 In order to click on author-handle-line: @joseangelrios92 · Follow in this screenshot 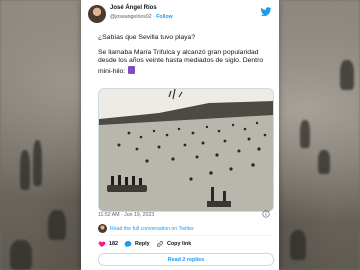, I will do `click(141, 17)`.